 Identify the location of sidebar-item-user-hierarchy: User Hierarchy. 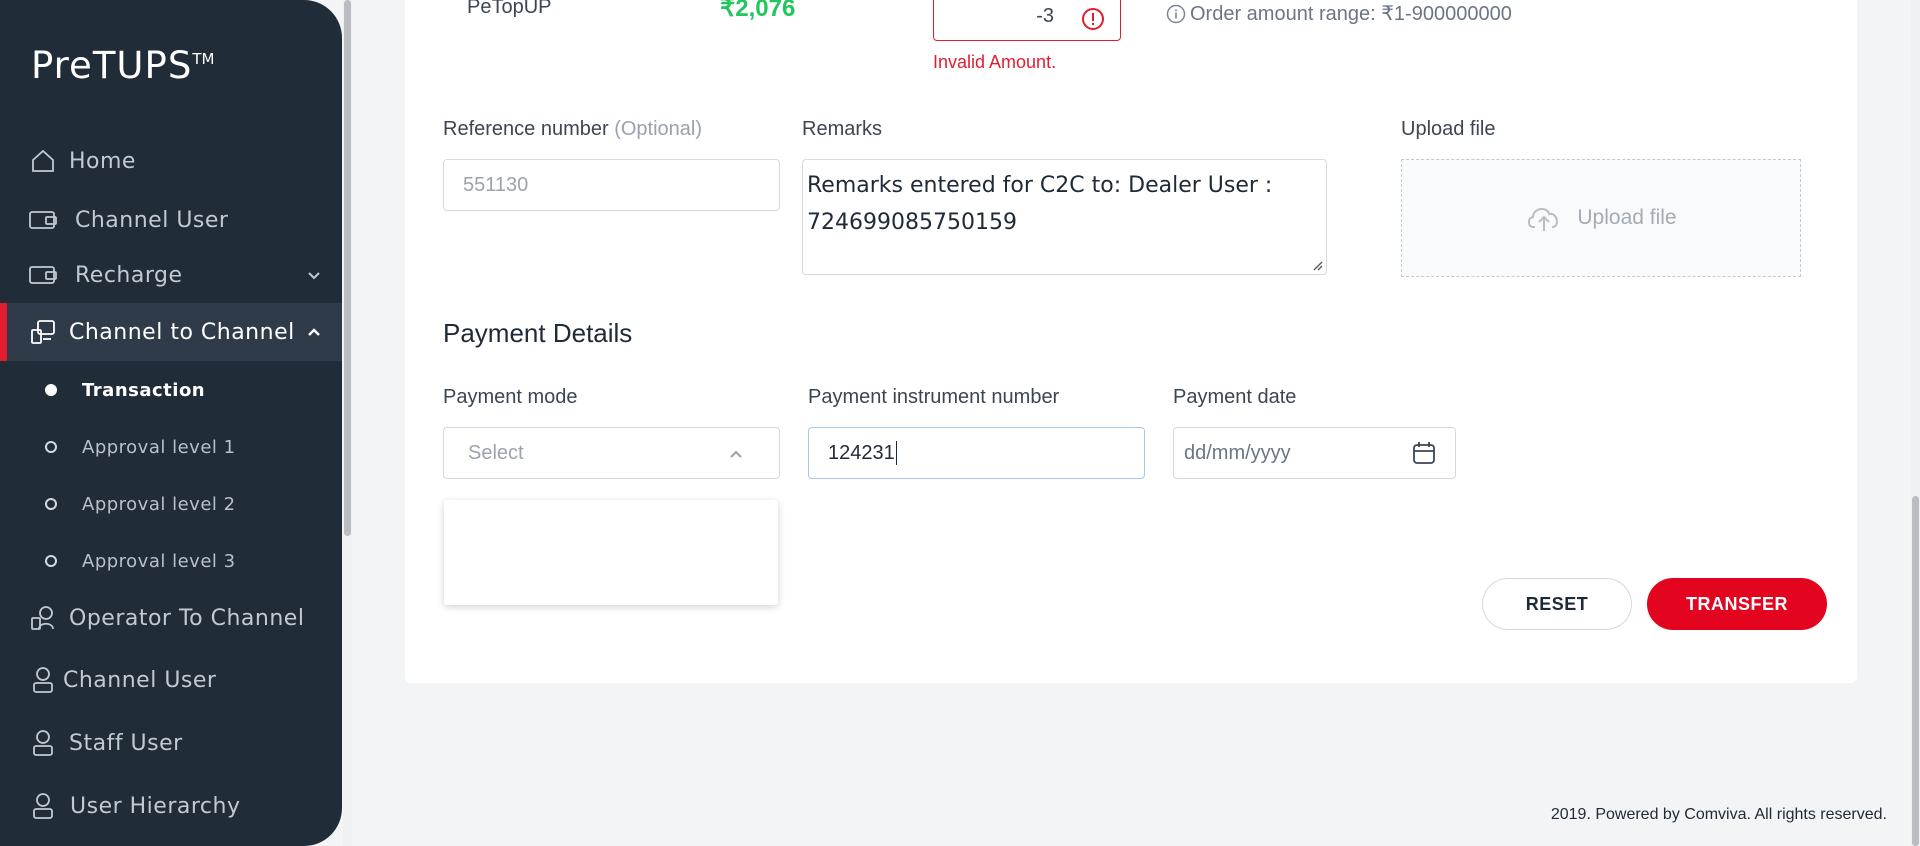
(171, 806).